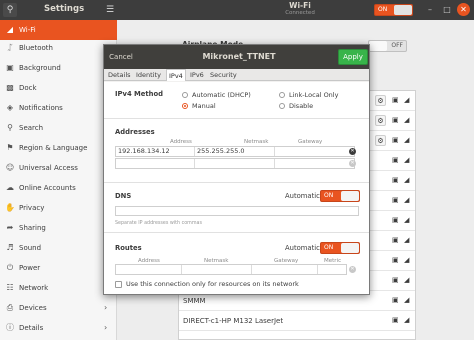 The image size is (474, 340). What do you see at coordinates (58, 68) in the screenshot?
I see `sidebar-item-background: ▣ Background` at bounding box center [58, 68].